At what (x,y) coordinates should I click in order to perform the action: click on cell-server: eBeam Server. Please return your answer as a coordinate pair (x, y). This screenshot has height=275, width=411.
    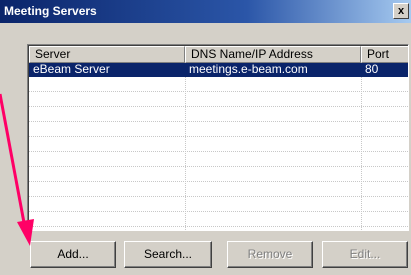
    Looking at the image, I should click on (71, 69).